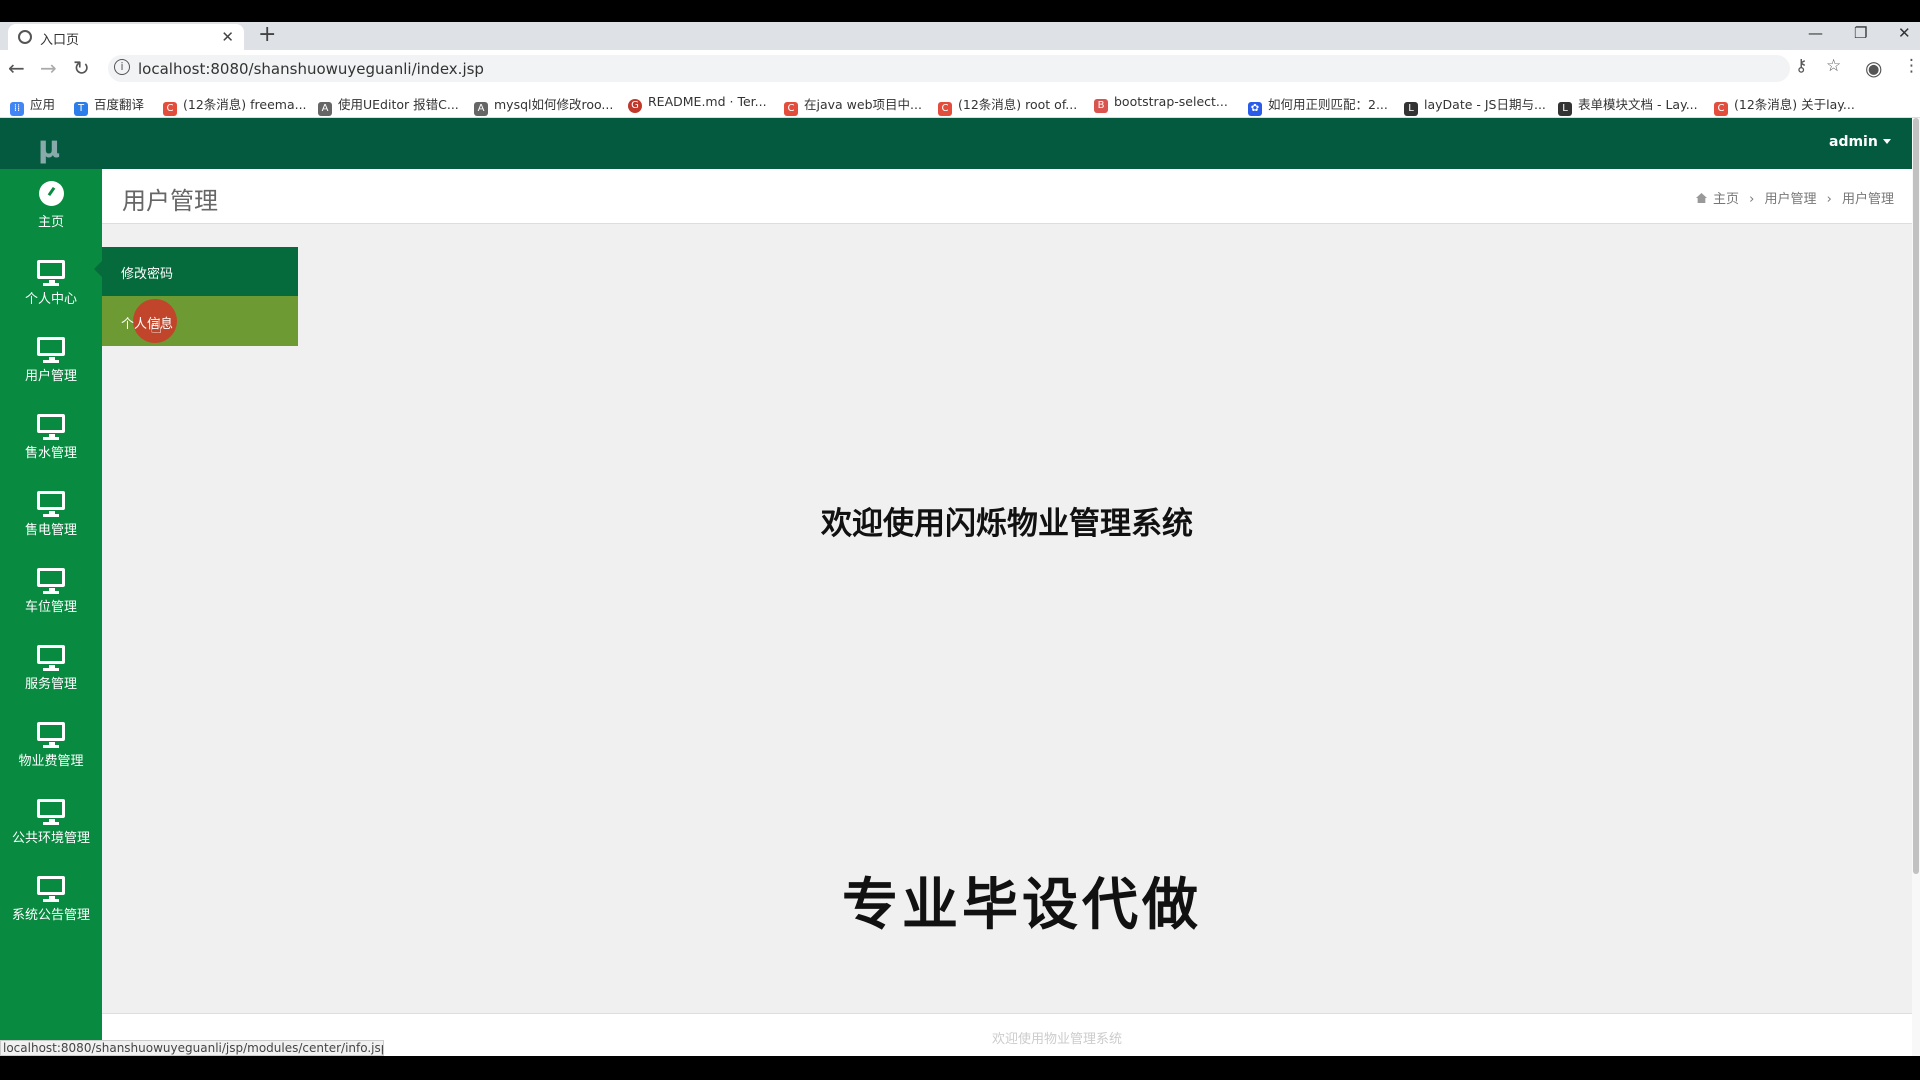  I want to click on user-menu: admin, so click(1860, 142).